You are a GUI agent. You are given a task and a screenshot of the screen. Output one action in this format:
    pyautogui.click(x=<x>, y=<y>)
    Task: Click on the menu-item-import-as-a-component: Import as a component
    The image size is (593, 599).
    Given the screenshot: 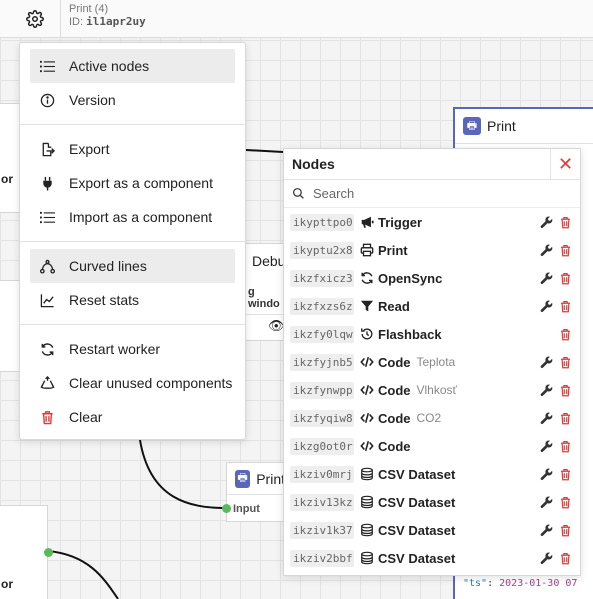 What is the action you would take?
    pyautogui.click(x=132, y=217)
    